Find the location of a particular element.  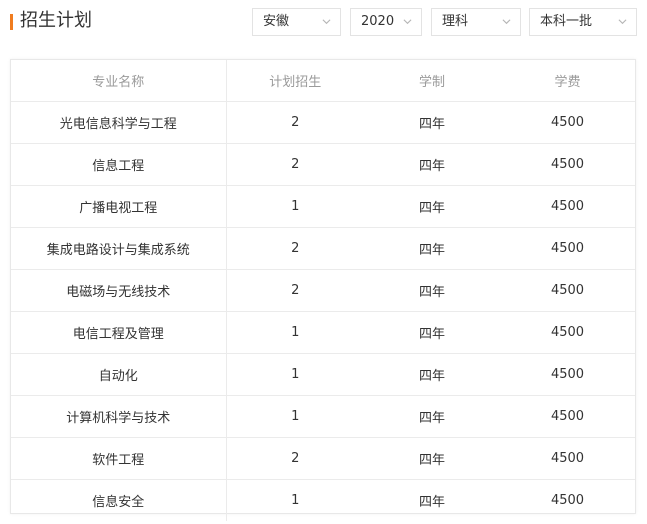

table-row: 集成电路设计与集成系统 2 四年 4500 is located at coordinates (323, 248).